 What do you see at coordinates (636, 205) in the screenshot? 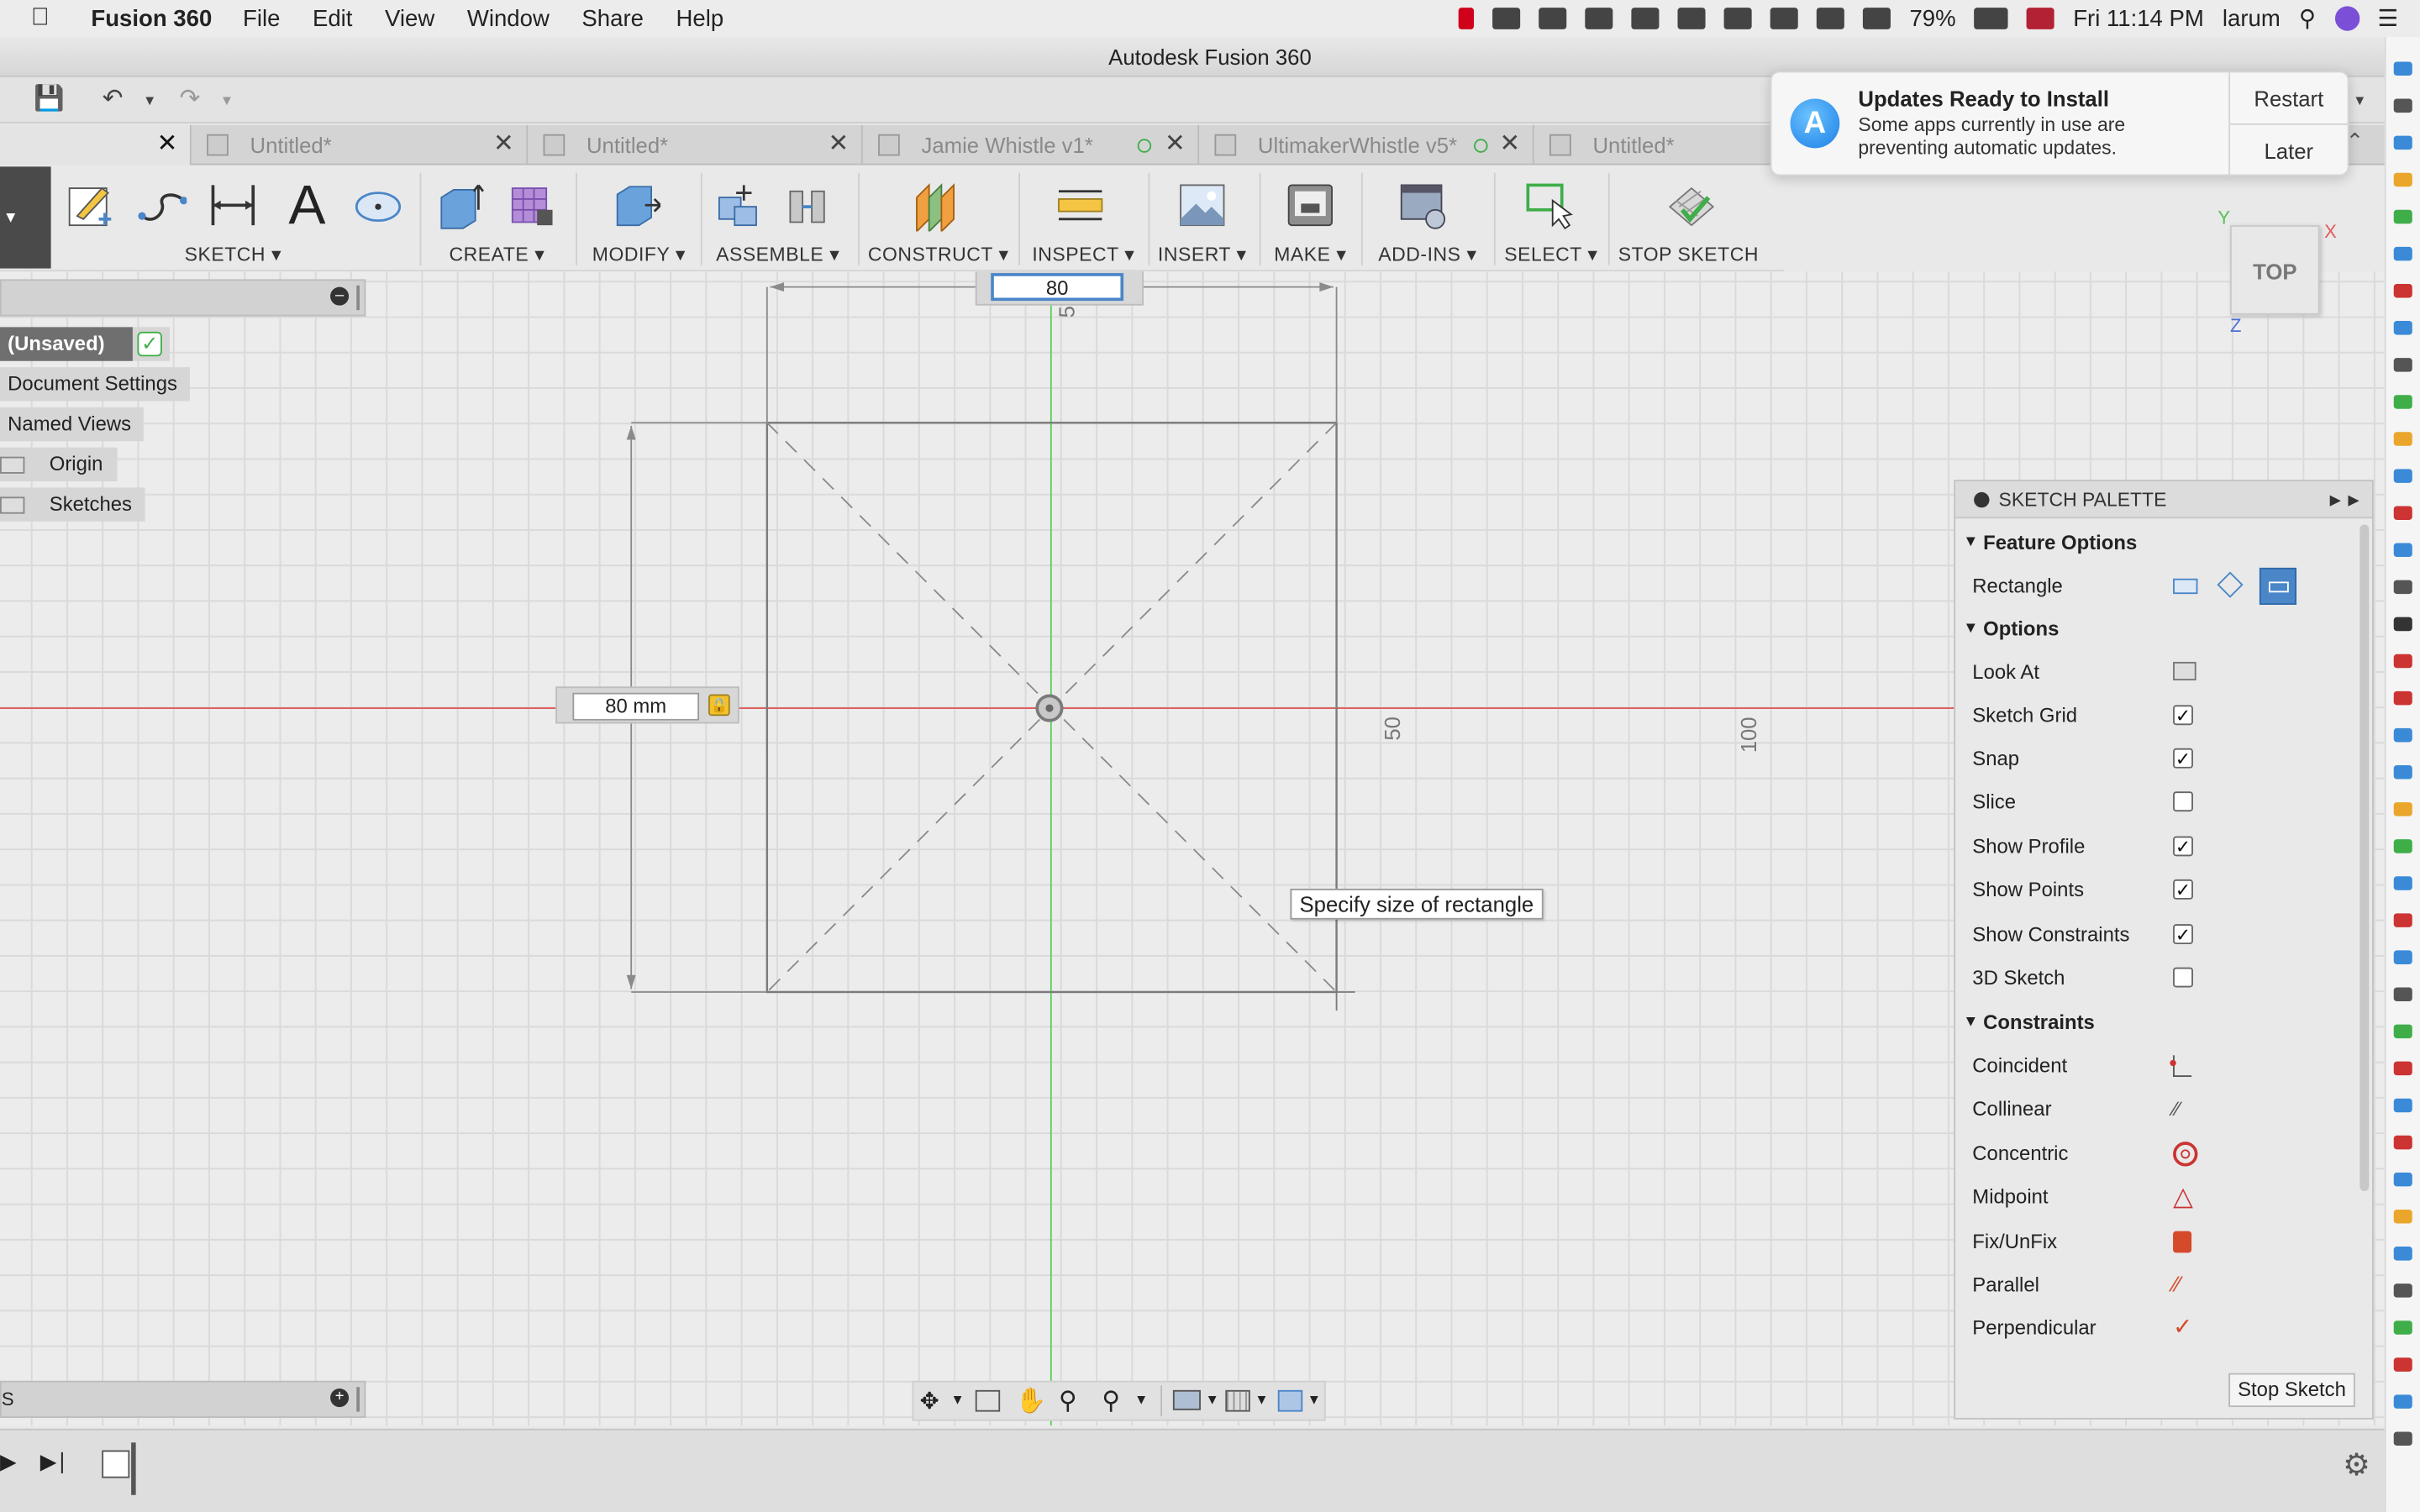
I see `press-pull-icon` at bounding box center [636, 205].